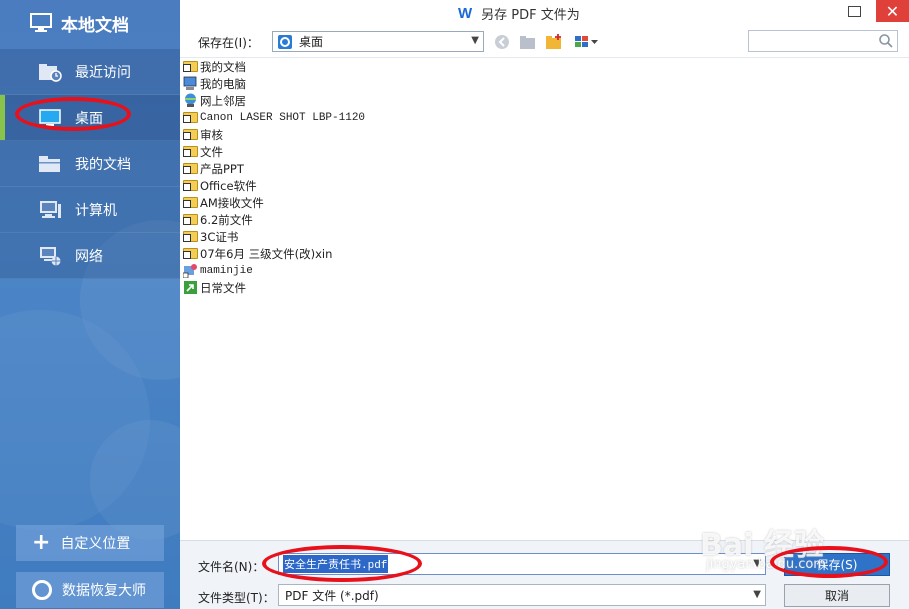  What do you see at coordinates (544, 287) in the screenshot?
I see `list-item: 日常文件` at bounding box center [544, 287].